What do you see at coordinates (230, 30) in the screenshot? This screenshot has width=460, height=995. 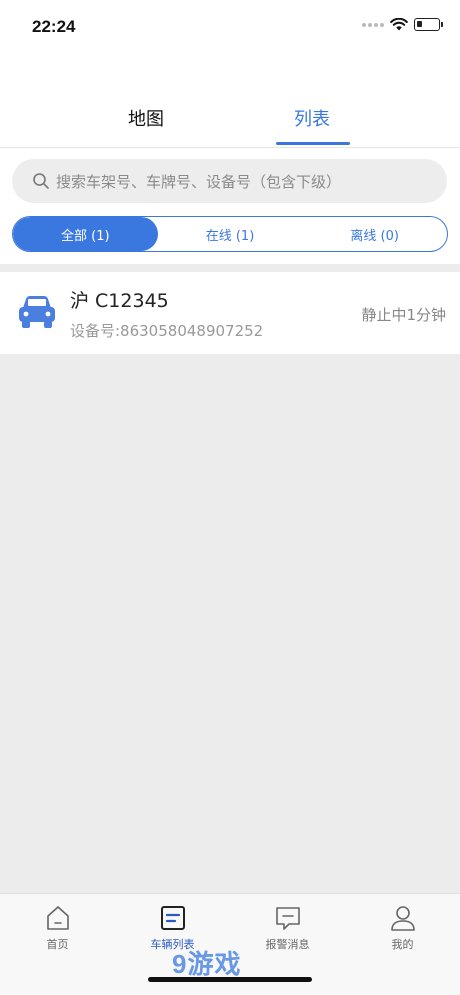 I see `status-bar: 22:24` at bounding box center [230, 30].